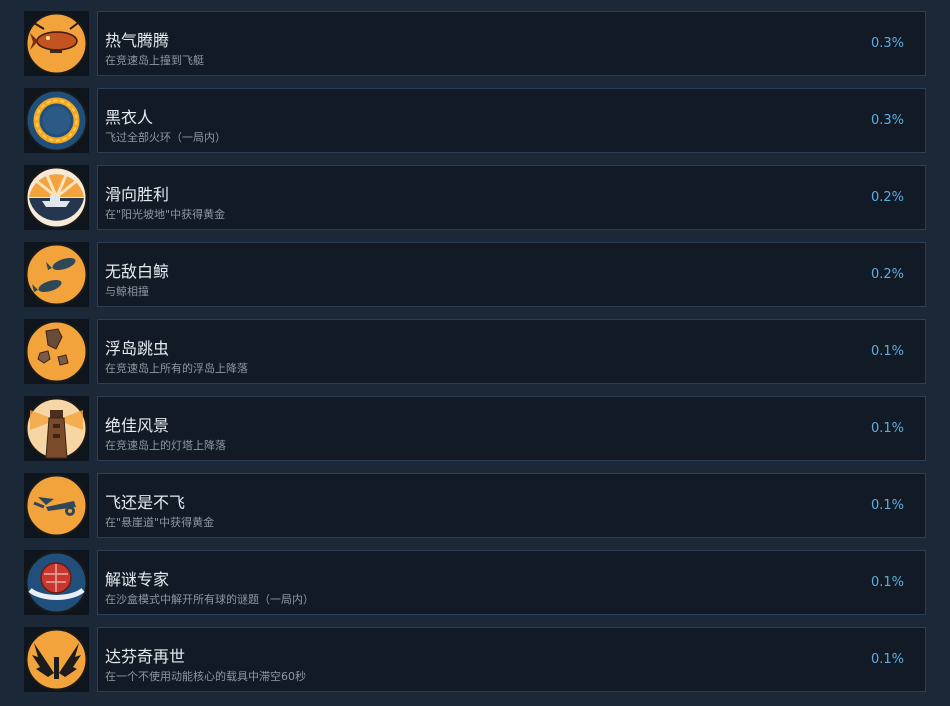  Describe the element at coordinates (56, 659) in the screenshot. I see `wings-icon` at that location.